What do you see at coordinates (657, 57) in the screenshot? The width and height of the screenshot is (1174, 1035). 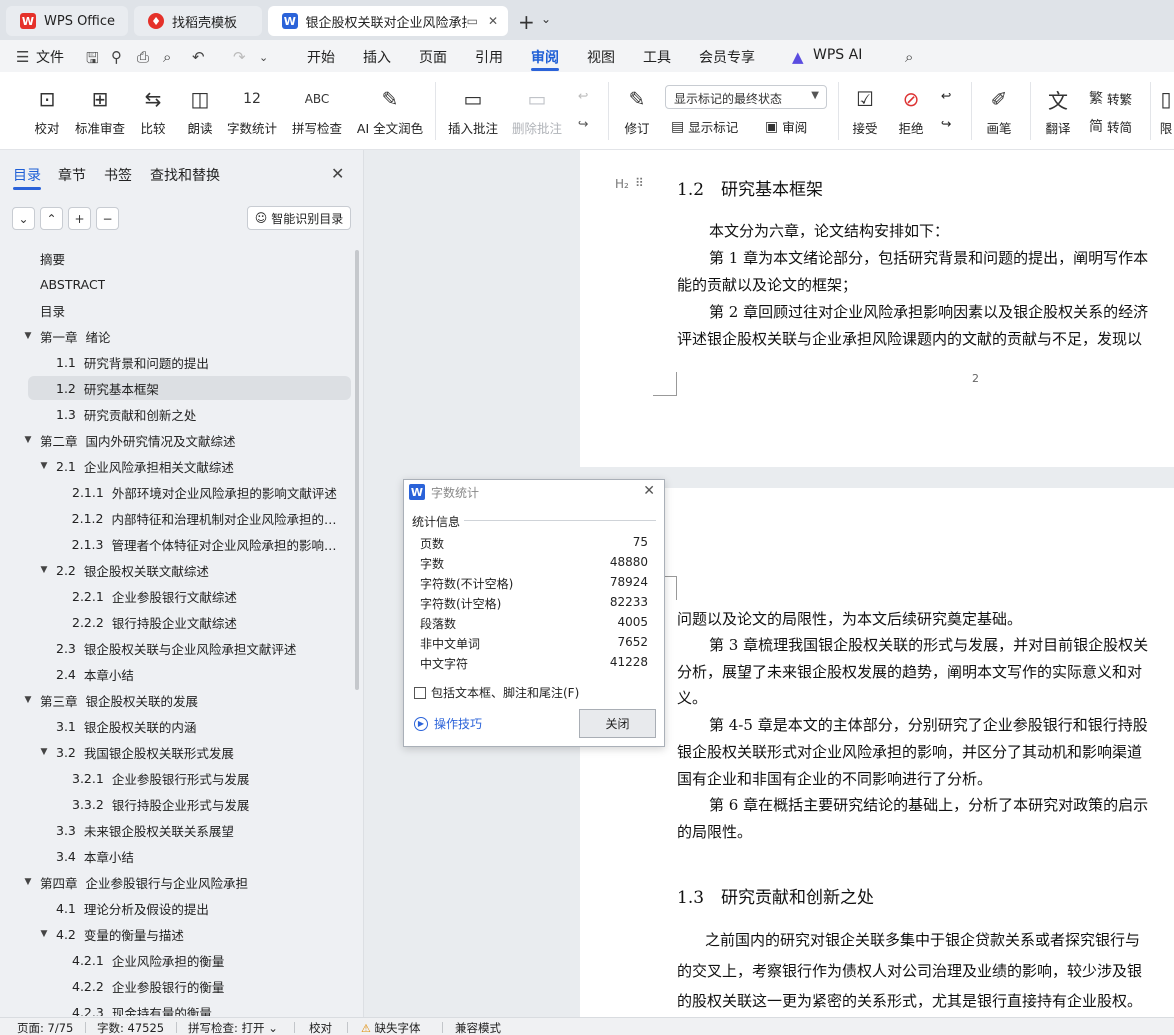 I see `menu-tools: 工具` at bounding box center [657, 57].